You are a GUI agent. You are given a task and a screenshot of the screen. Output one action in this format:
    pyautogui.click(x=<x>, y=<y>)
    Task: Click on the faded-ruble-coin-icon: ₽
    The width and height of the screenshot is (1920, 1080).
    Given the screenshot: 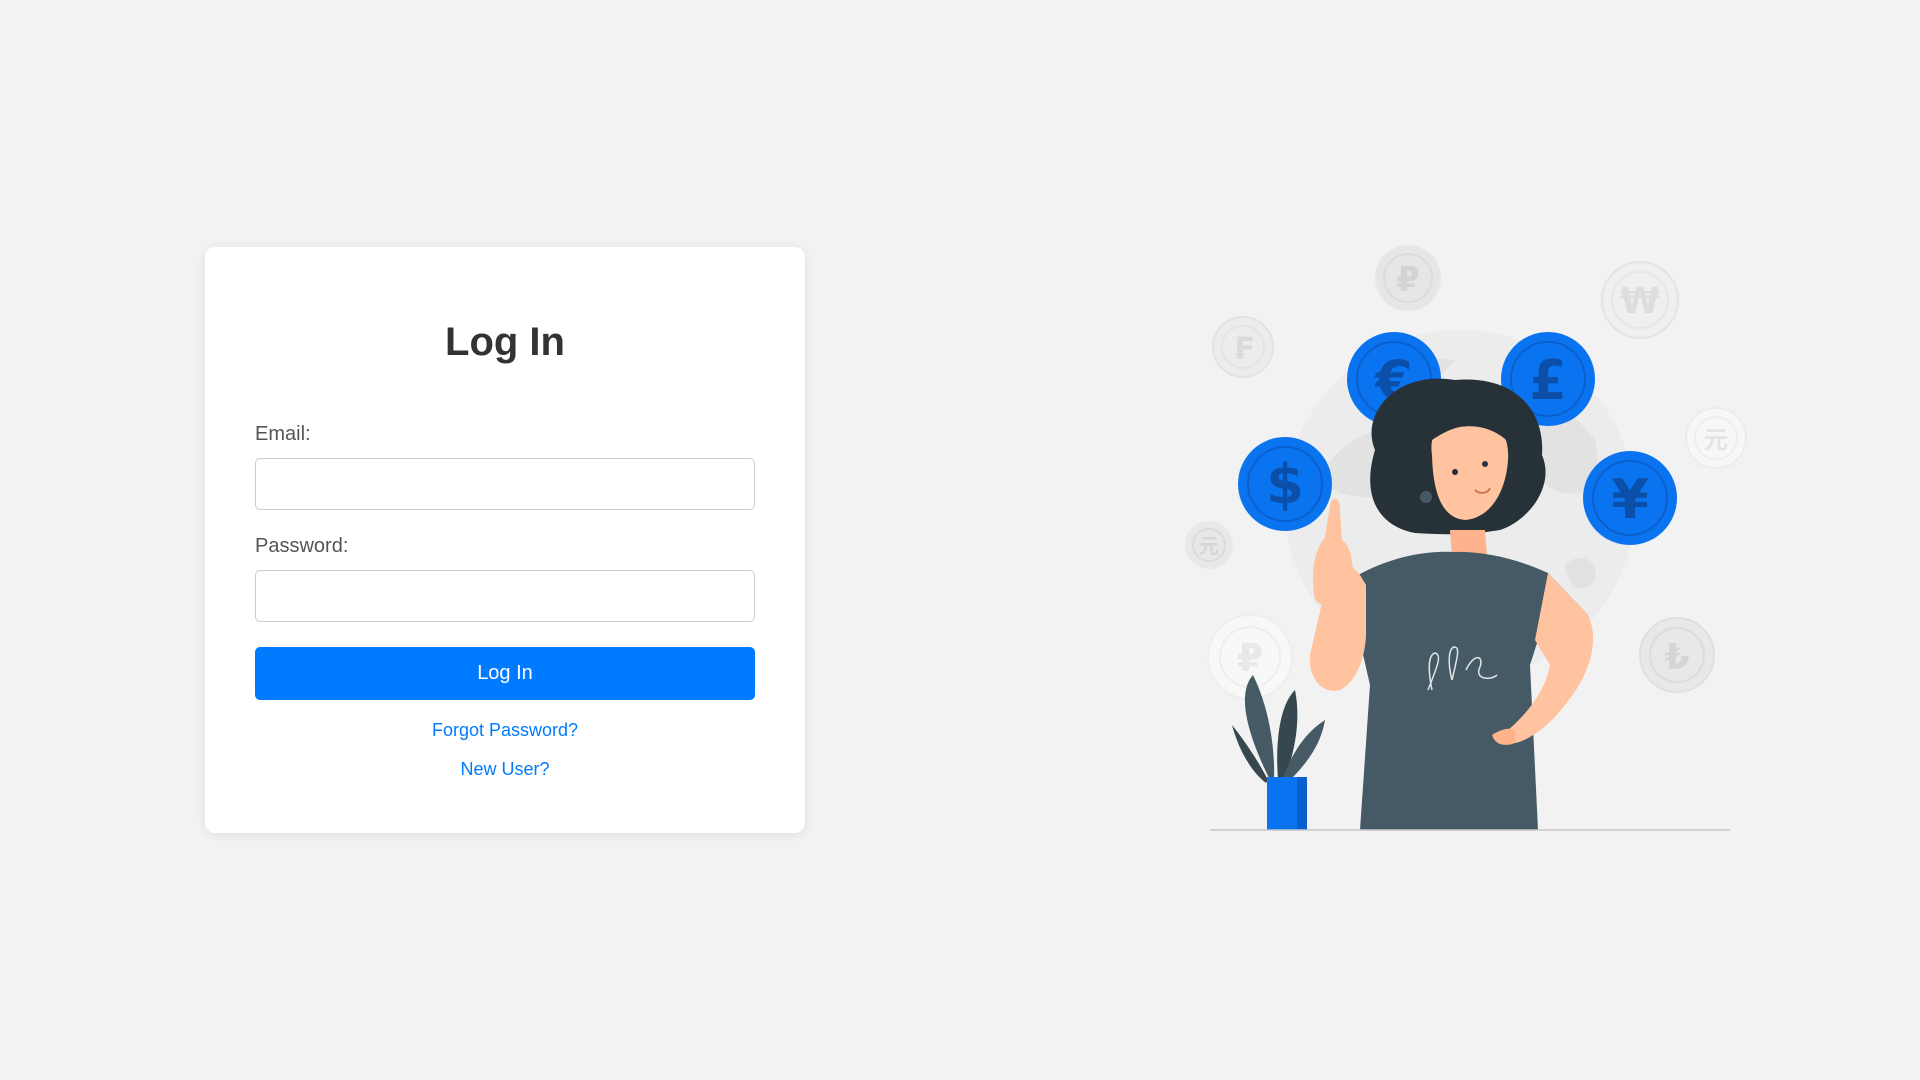 What is the action you would take?
    pyautogui.click(x=1408, y=278)
    